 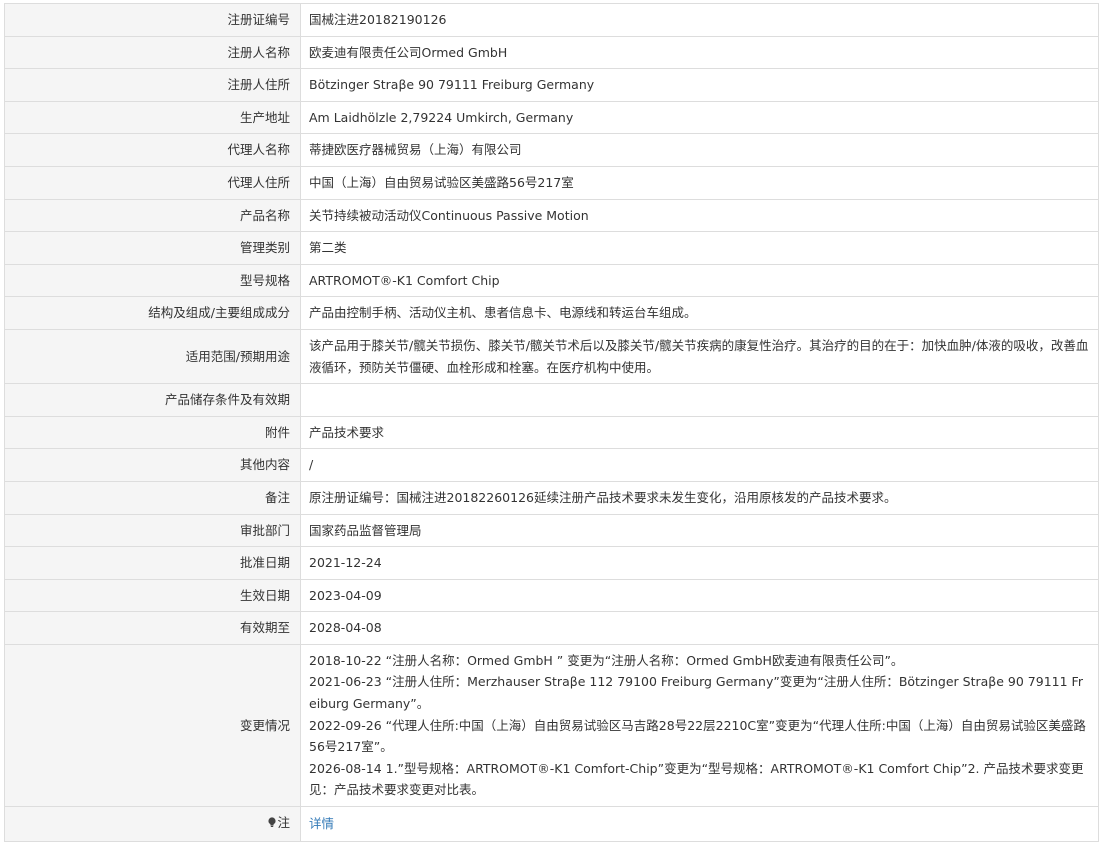 What do you see at coordinates (699, 150) in the screenshot?
I see `row-value: 蒂捷欧医疗器械贸易（上海）有限公司` at bounding box center [699, 150].